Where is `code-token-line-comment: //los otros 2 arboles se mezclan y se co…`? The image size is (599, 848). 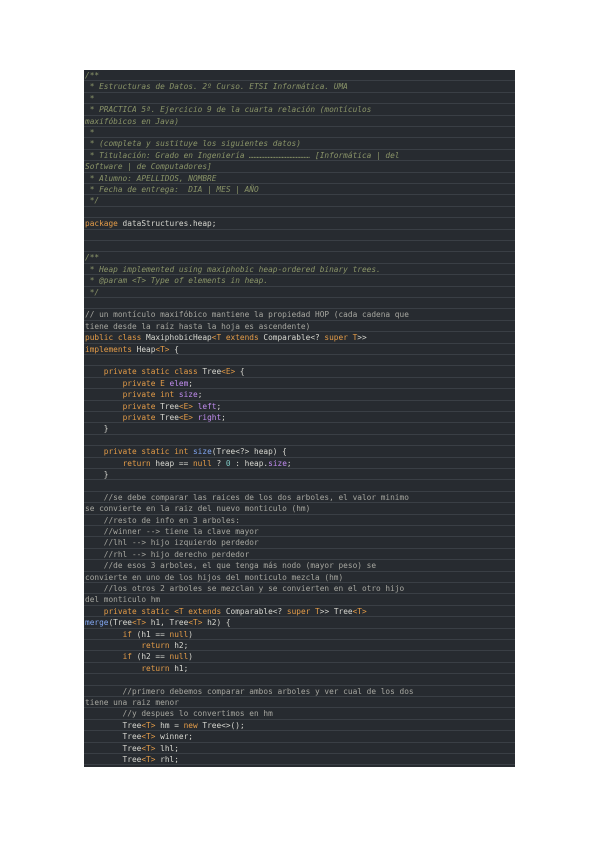
code-token-line-comment: //los otros 2 arboles se mezclan y se co… is located at coordinates (245, 588).